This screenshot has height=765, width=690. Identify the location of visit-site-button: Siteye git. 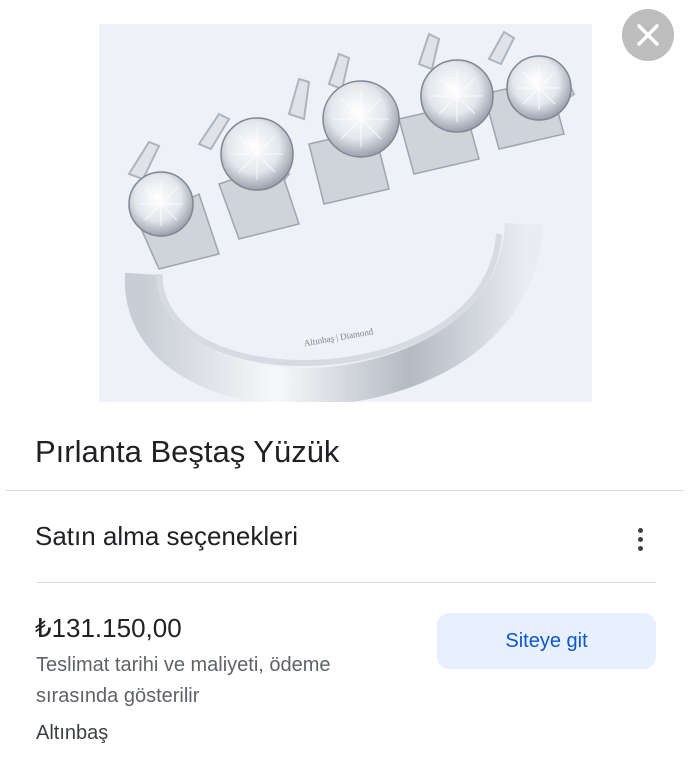
(546, 641).